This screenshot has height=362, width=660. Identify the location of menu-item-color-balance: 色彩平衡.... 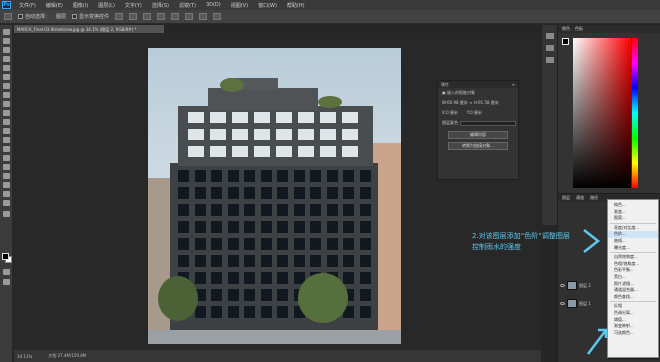
(633, 270).